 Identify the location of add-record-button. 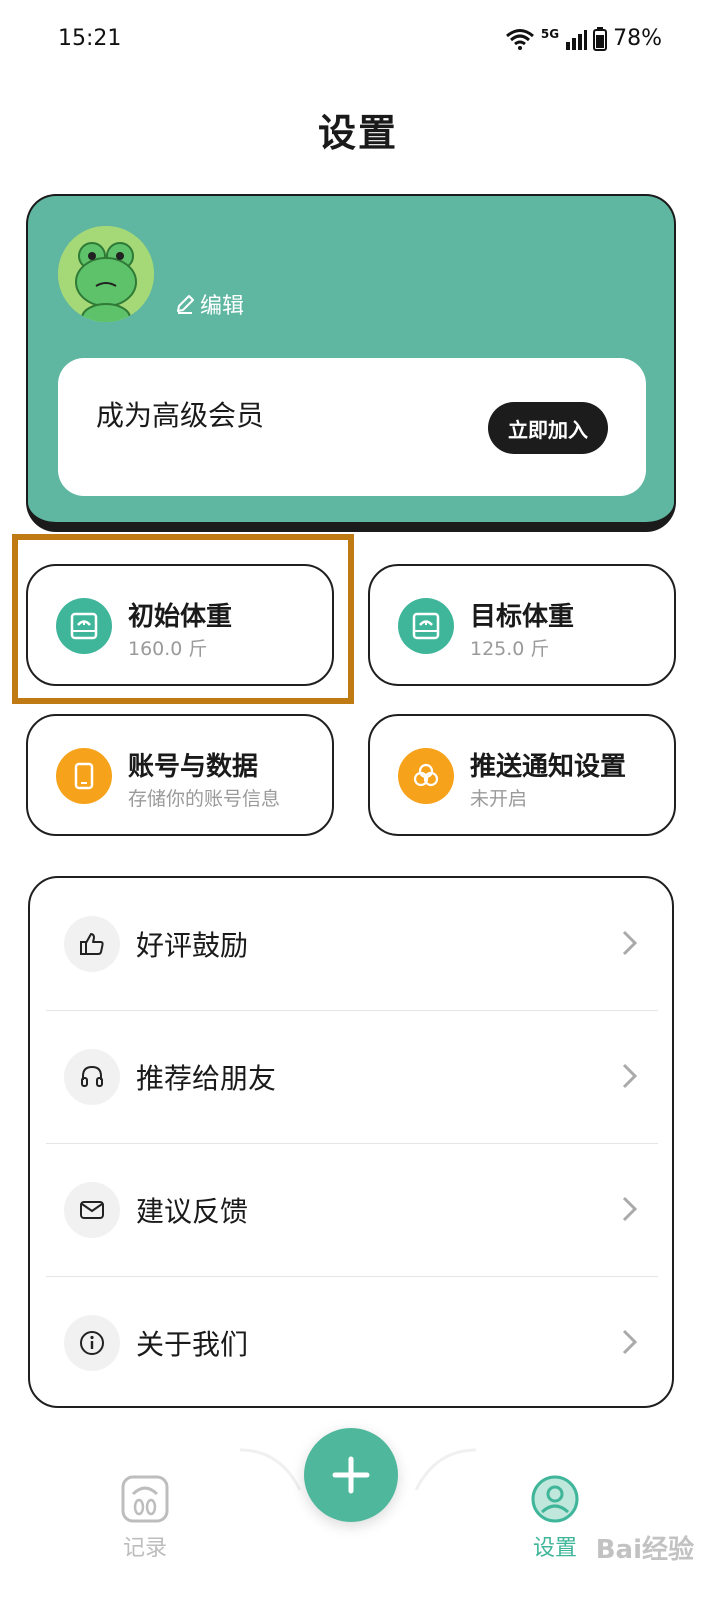
(351, 1475).